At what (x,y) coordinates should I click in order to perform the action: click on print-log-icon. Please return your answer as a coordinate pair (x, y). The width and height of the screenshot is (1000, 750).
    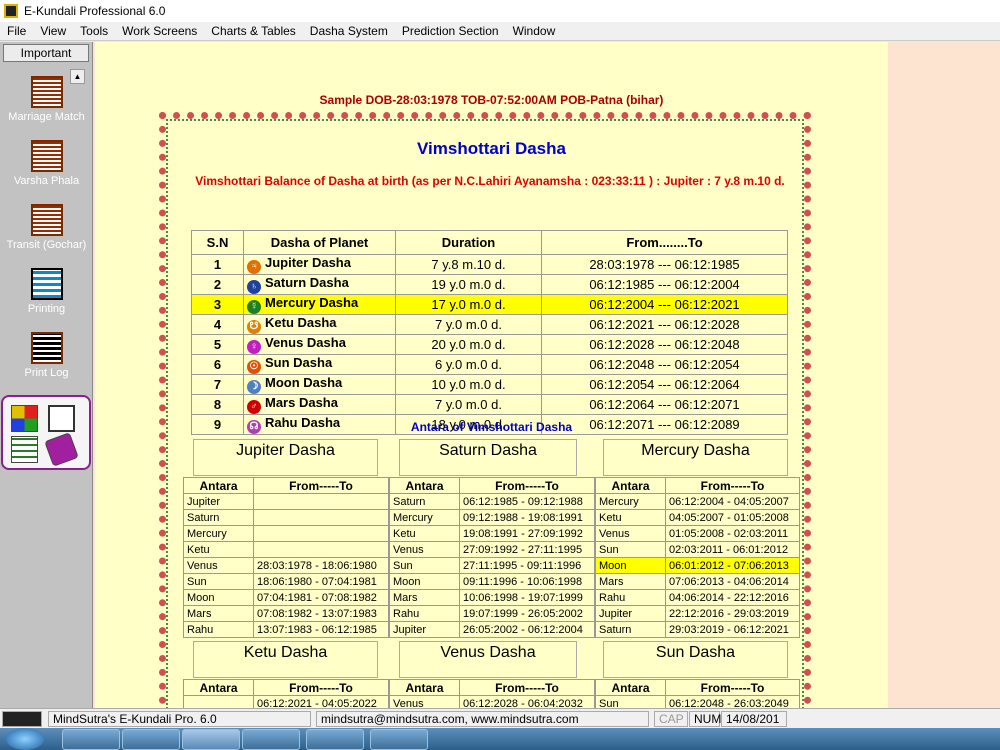
    Looking at the image, I should click on (46, 348).